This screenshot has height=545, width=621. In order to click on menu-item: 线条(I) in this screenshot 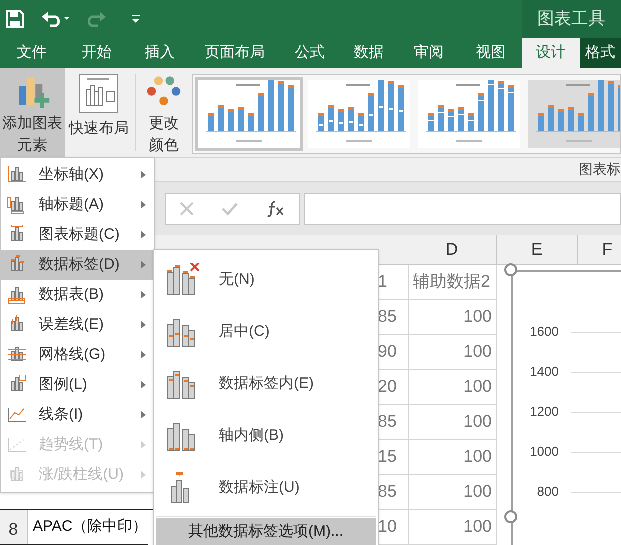, I will do `click(77, 415)`.